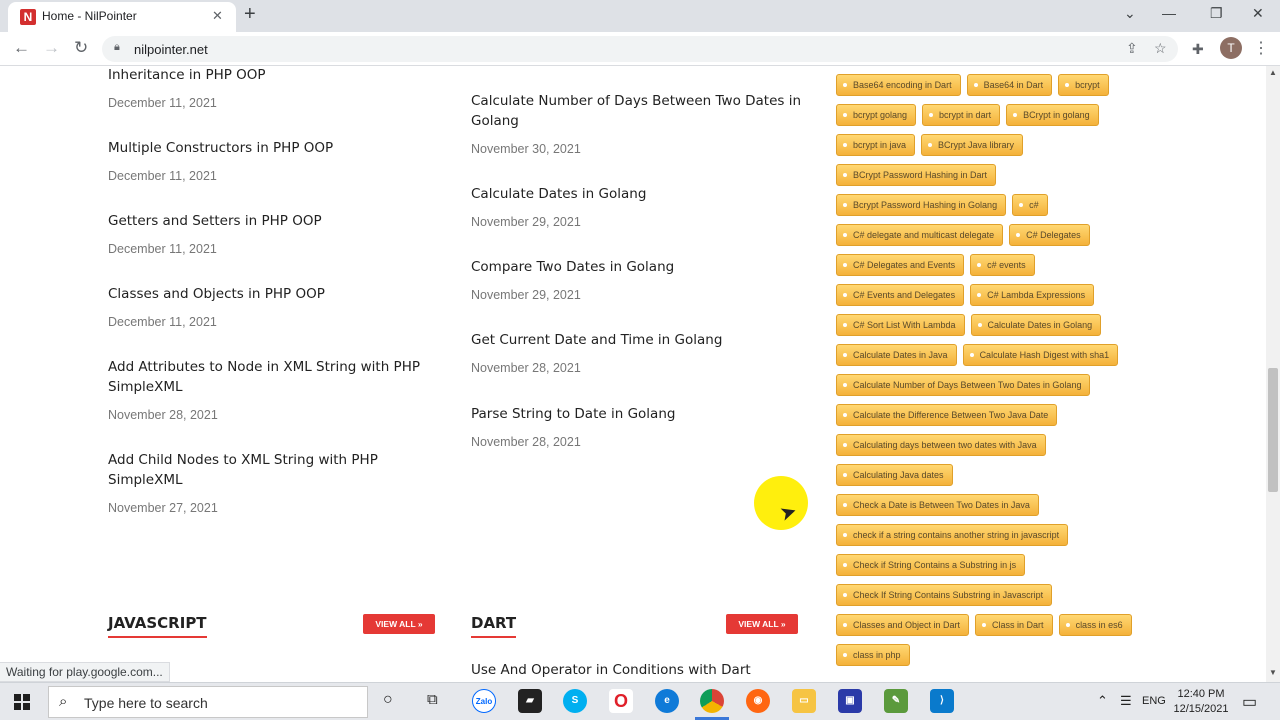  Describe the element at coordinates (1261, 48) in the screenshot. I see `menu-icon: ⋮` at that location.